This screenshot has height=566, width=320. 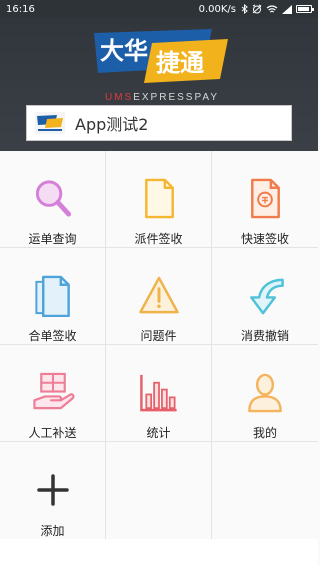 I want to click on plus-icon, so click(x=52, y=490).